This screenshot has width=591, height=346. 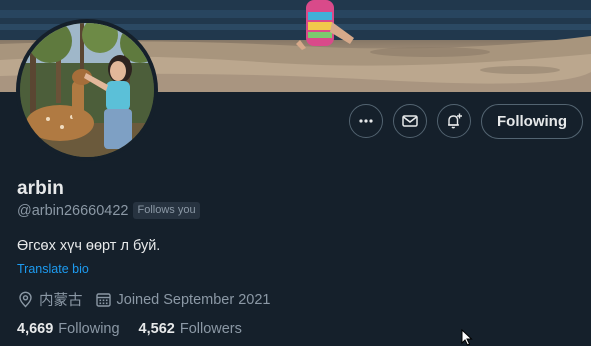 I want to click on followers-count: 4,562, so click(x=156, y=329).